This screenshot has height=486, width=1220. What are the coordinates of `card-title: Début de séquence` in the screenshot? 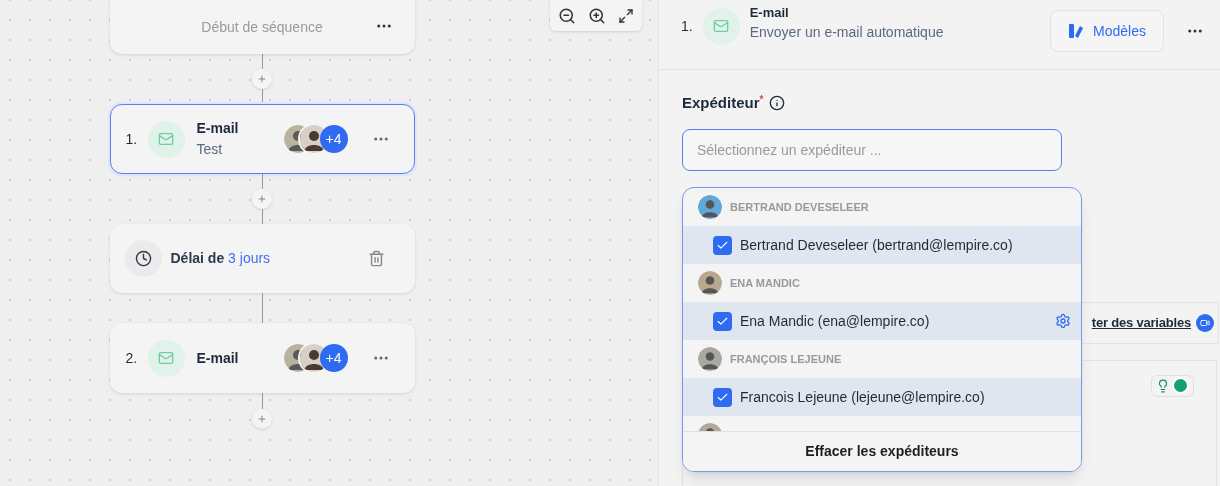 It's located at (262, 27).